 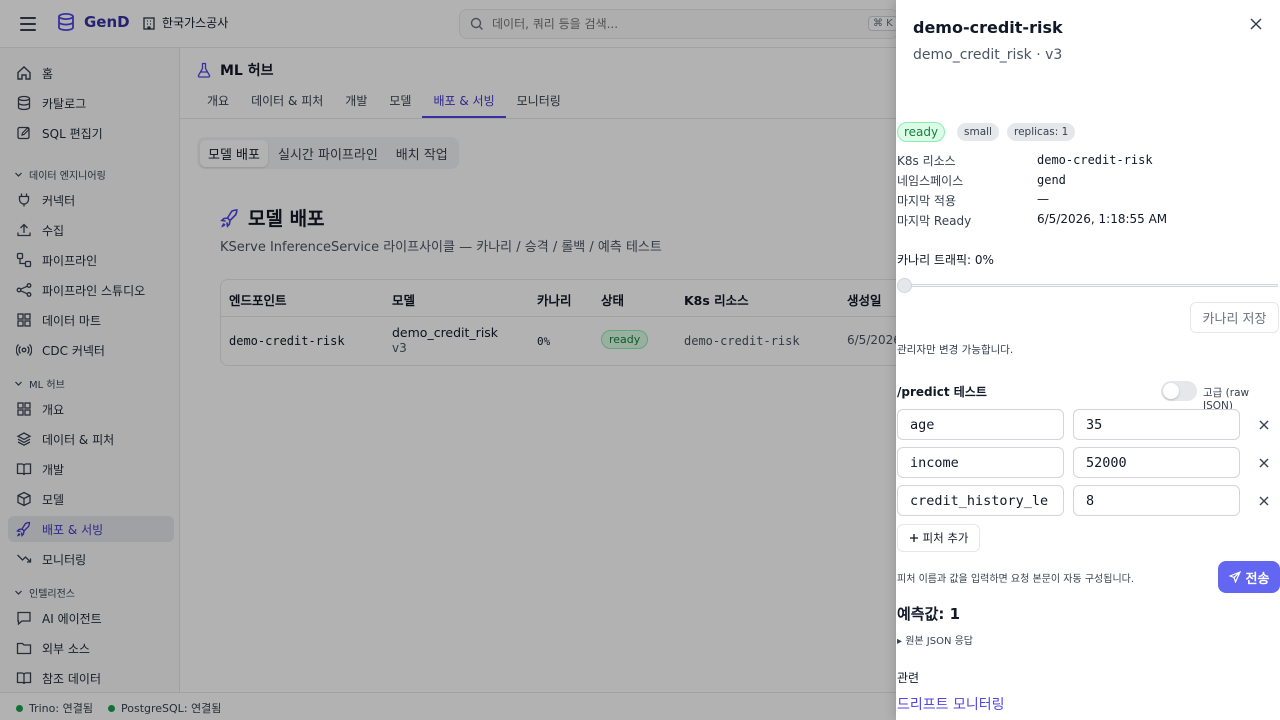 I want to click on drawer-subtitle: demo_credit_risk · v3, so click(x=988, y=55).